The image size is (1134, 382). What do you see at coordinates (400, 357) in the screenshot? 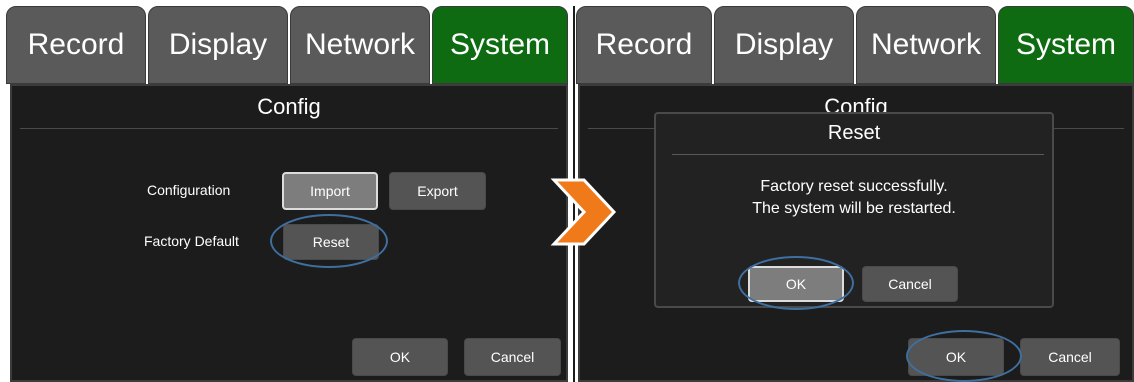
I see `ok-button: OK` at bounding box center [400, 357].